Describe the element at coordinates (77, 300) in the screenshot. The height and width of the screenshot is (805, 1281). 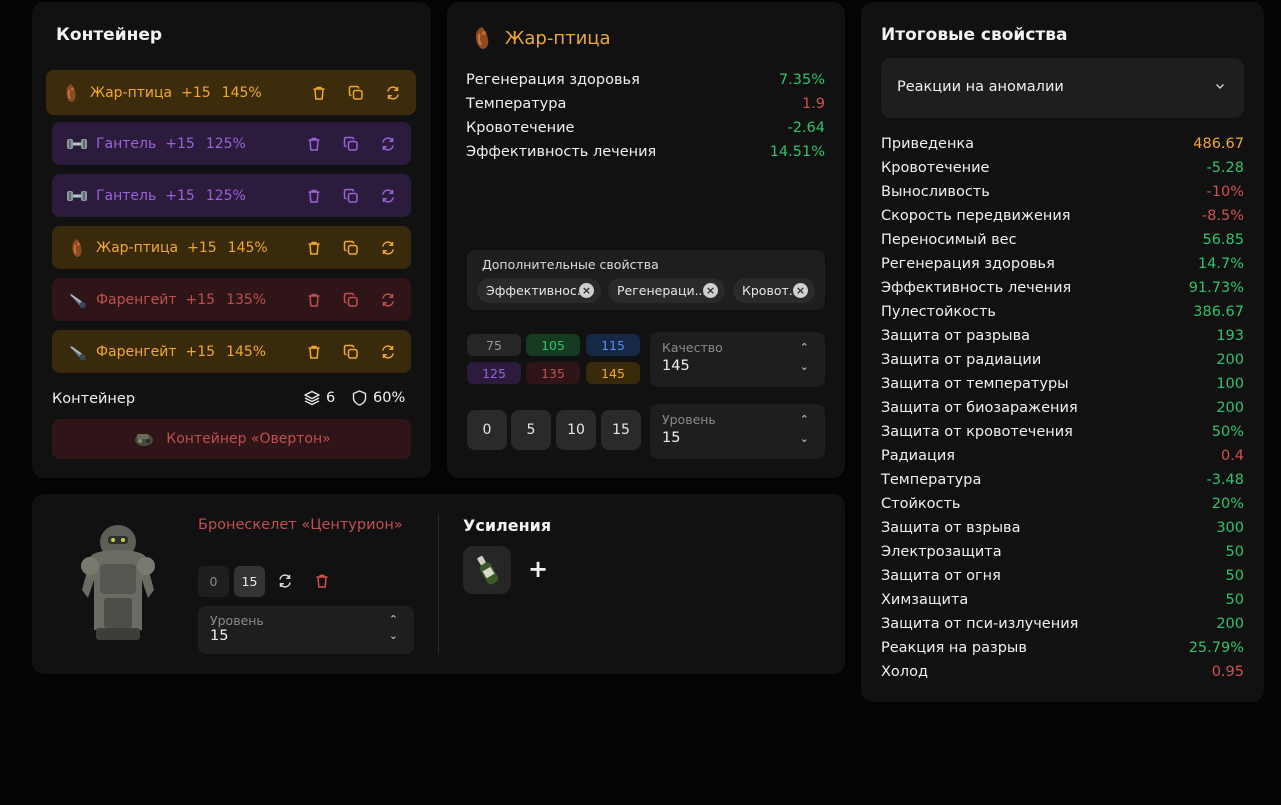
I see `fahrenheit-artifact-icon` at that location.